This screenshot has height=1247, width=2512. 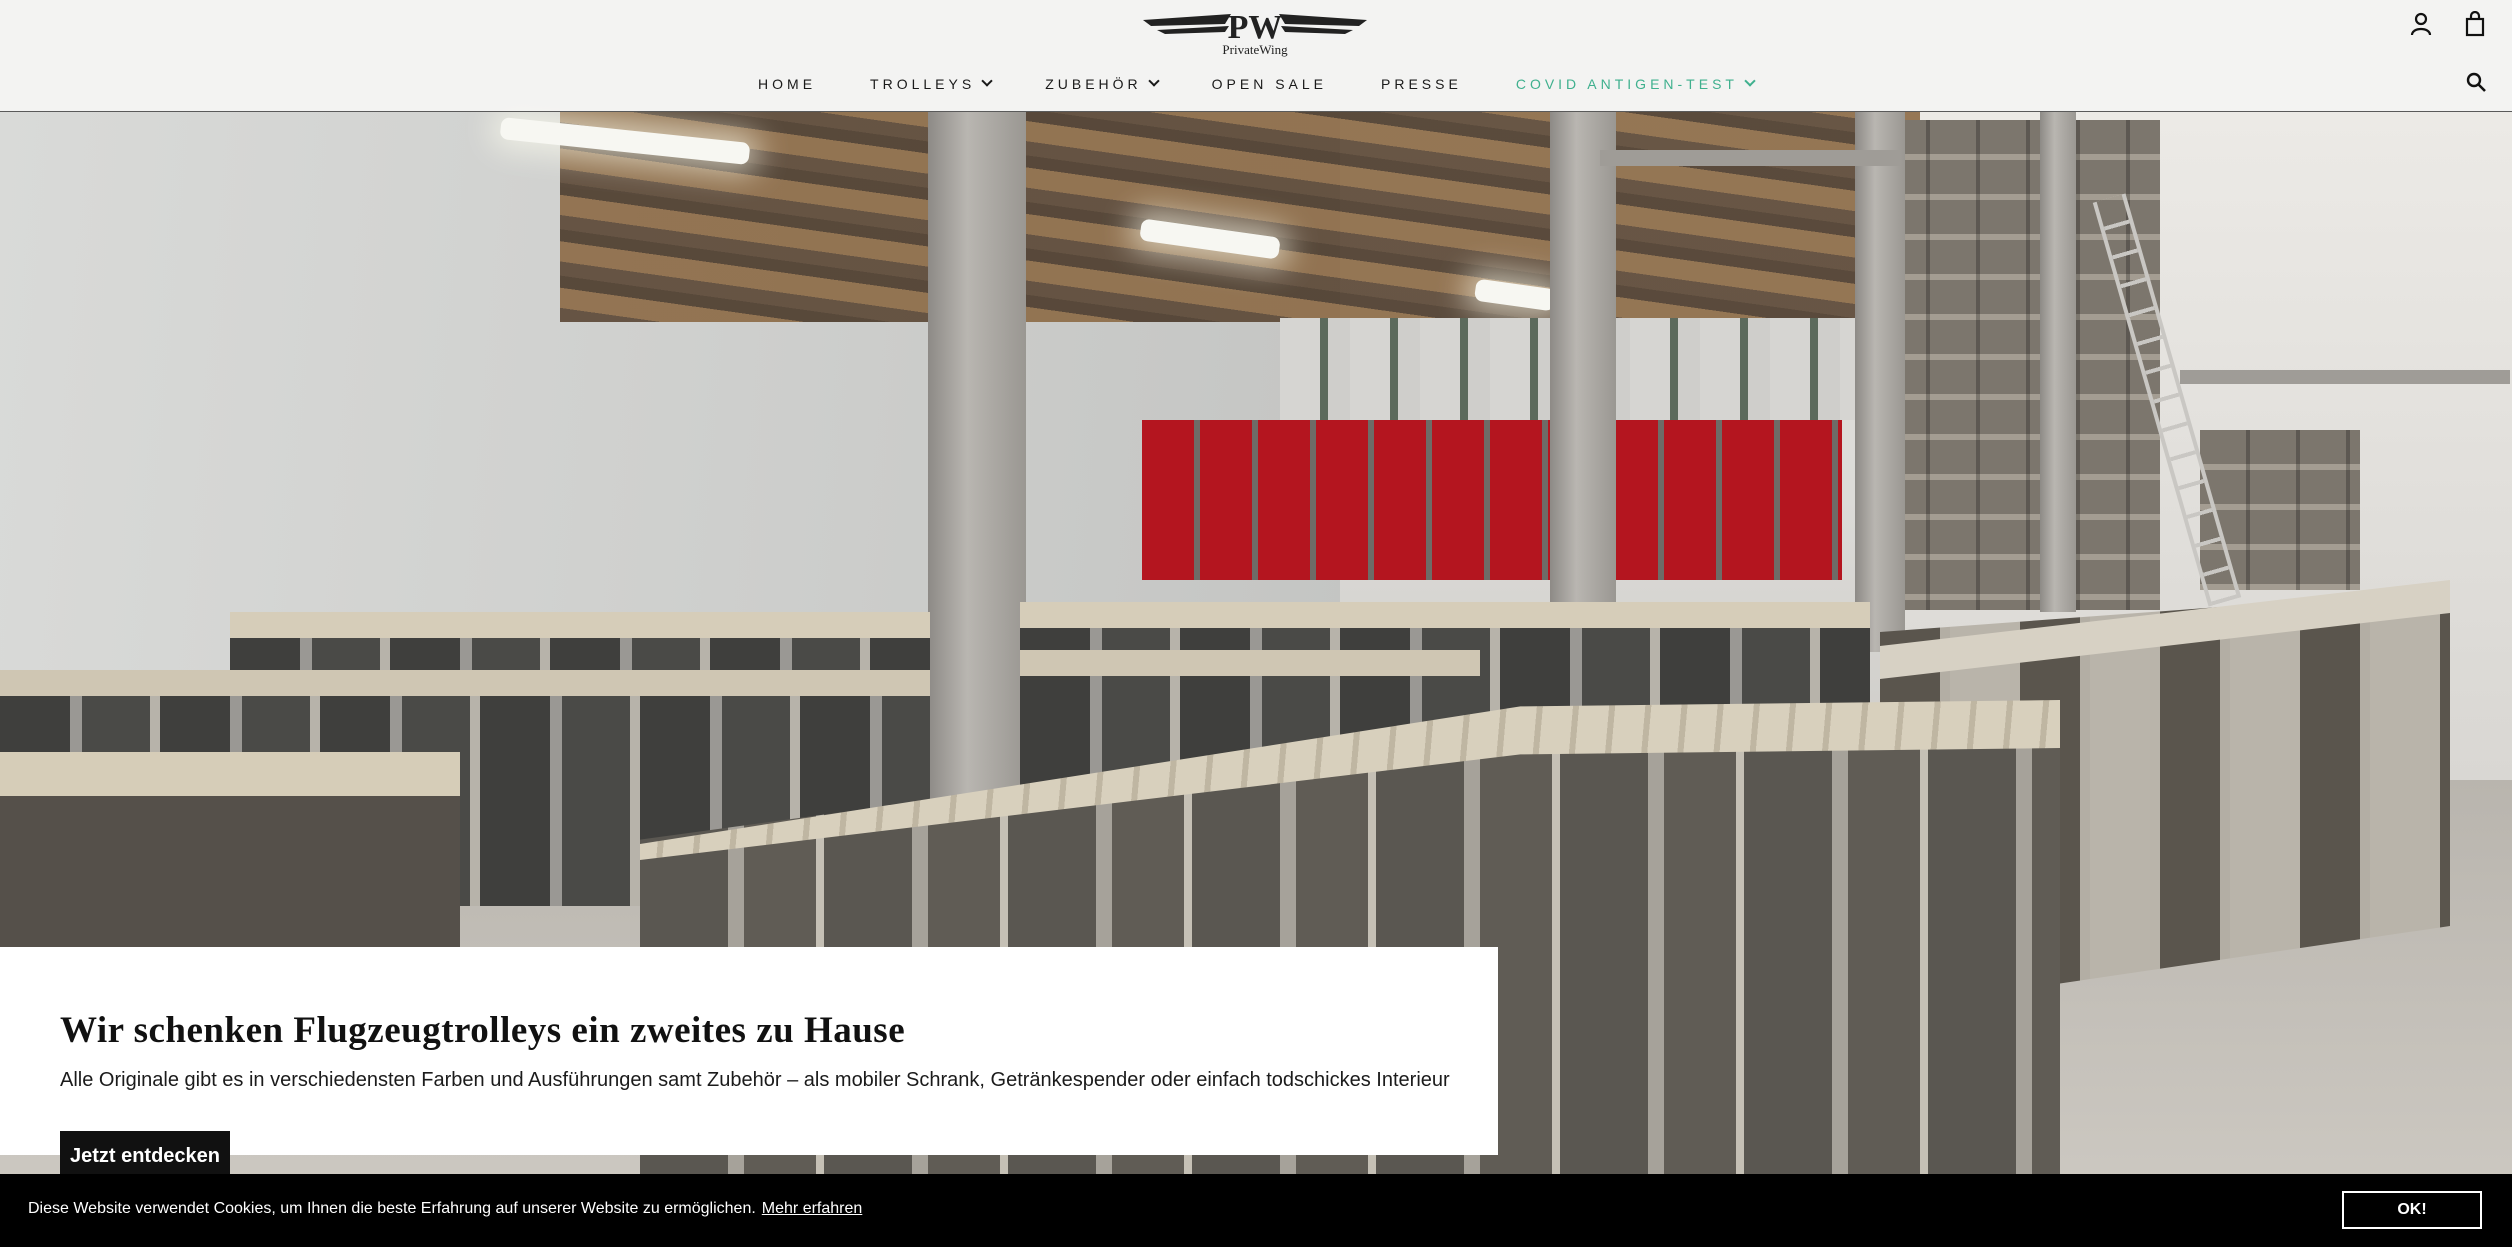 I want to click on nav-item-zubehoer: ZUBEHÖR, so click(x=1102, y=83).